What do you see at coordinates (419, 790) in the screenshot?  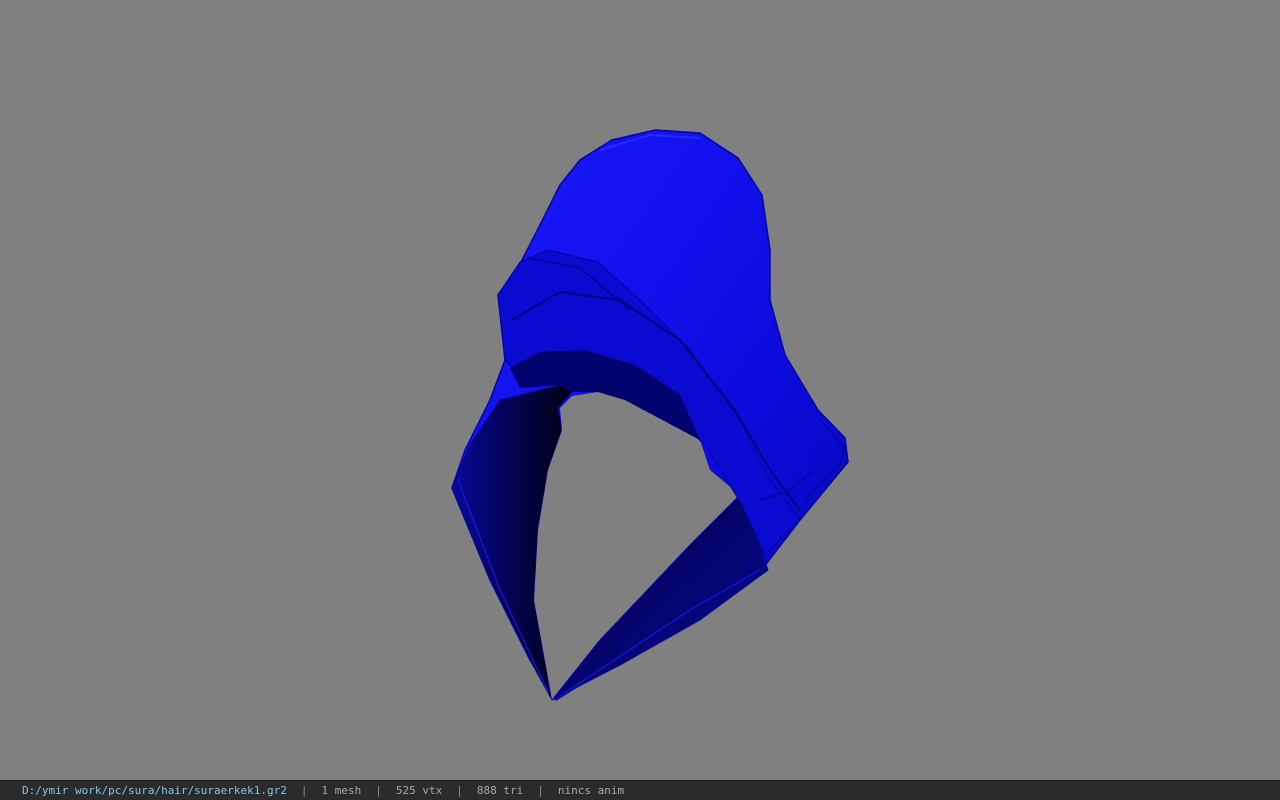 I see `vertex-count: 525 vtx` at bounding box center [419, 790].